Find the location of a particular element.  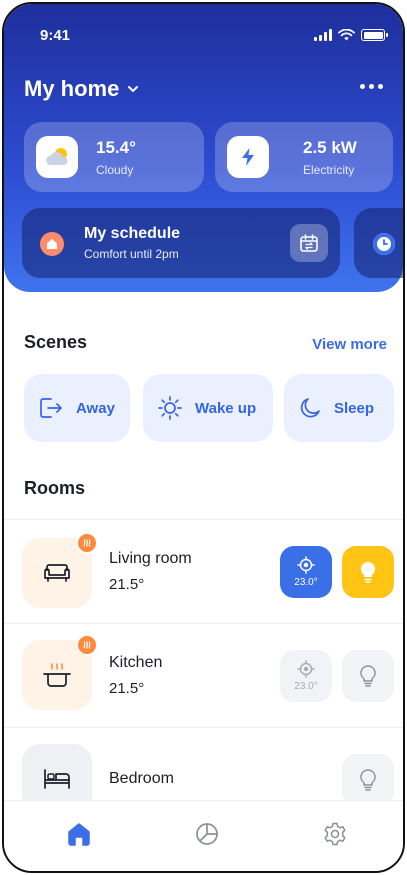

scene-partial is located at coordinates (404, 408).